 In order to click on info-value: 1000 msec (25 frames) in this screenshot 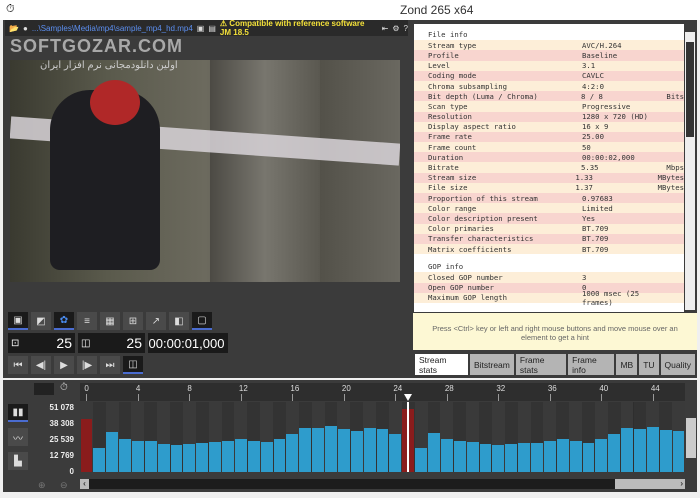, I will do `click(611, 297)`.